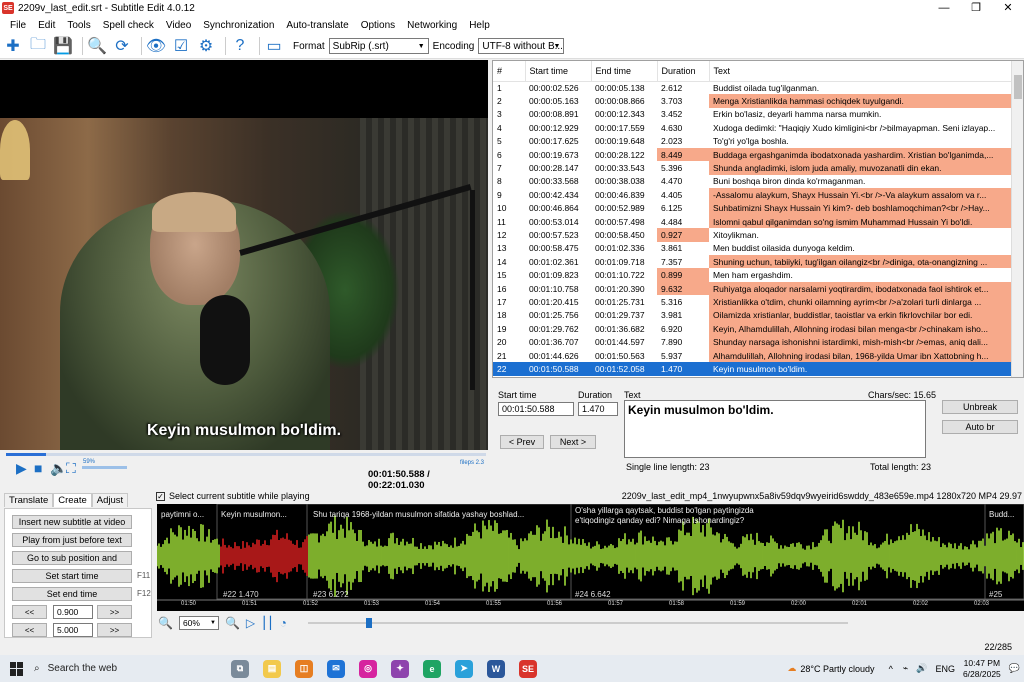 The width and height of the screenshot is (1024, 682). What do you see at coordinates (982, 669) in the screenshot?
I see `clock: 10:47 PM 6/28/2025` at bounding box center [982, 669].